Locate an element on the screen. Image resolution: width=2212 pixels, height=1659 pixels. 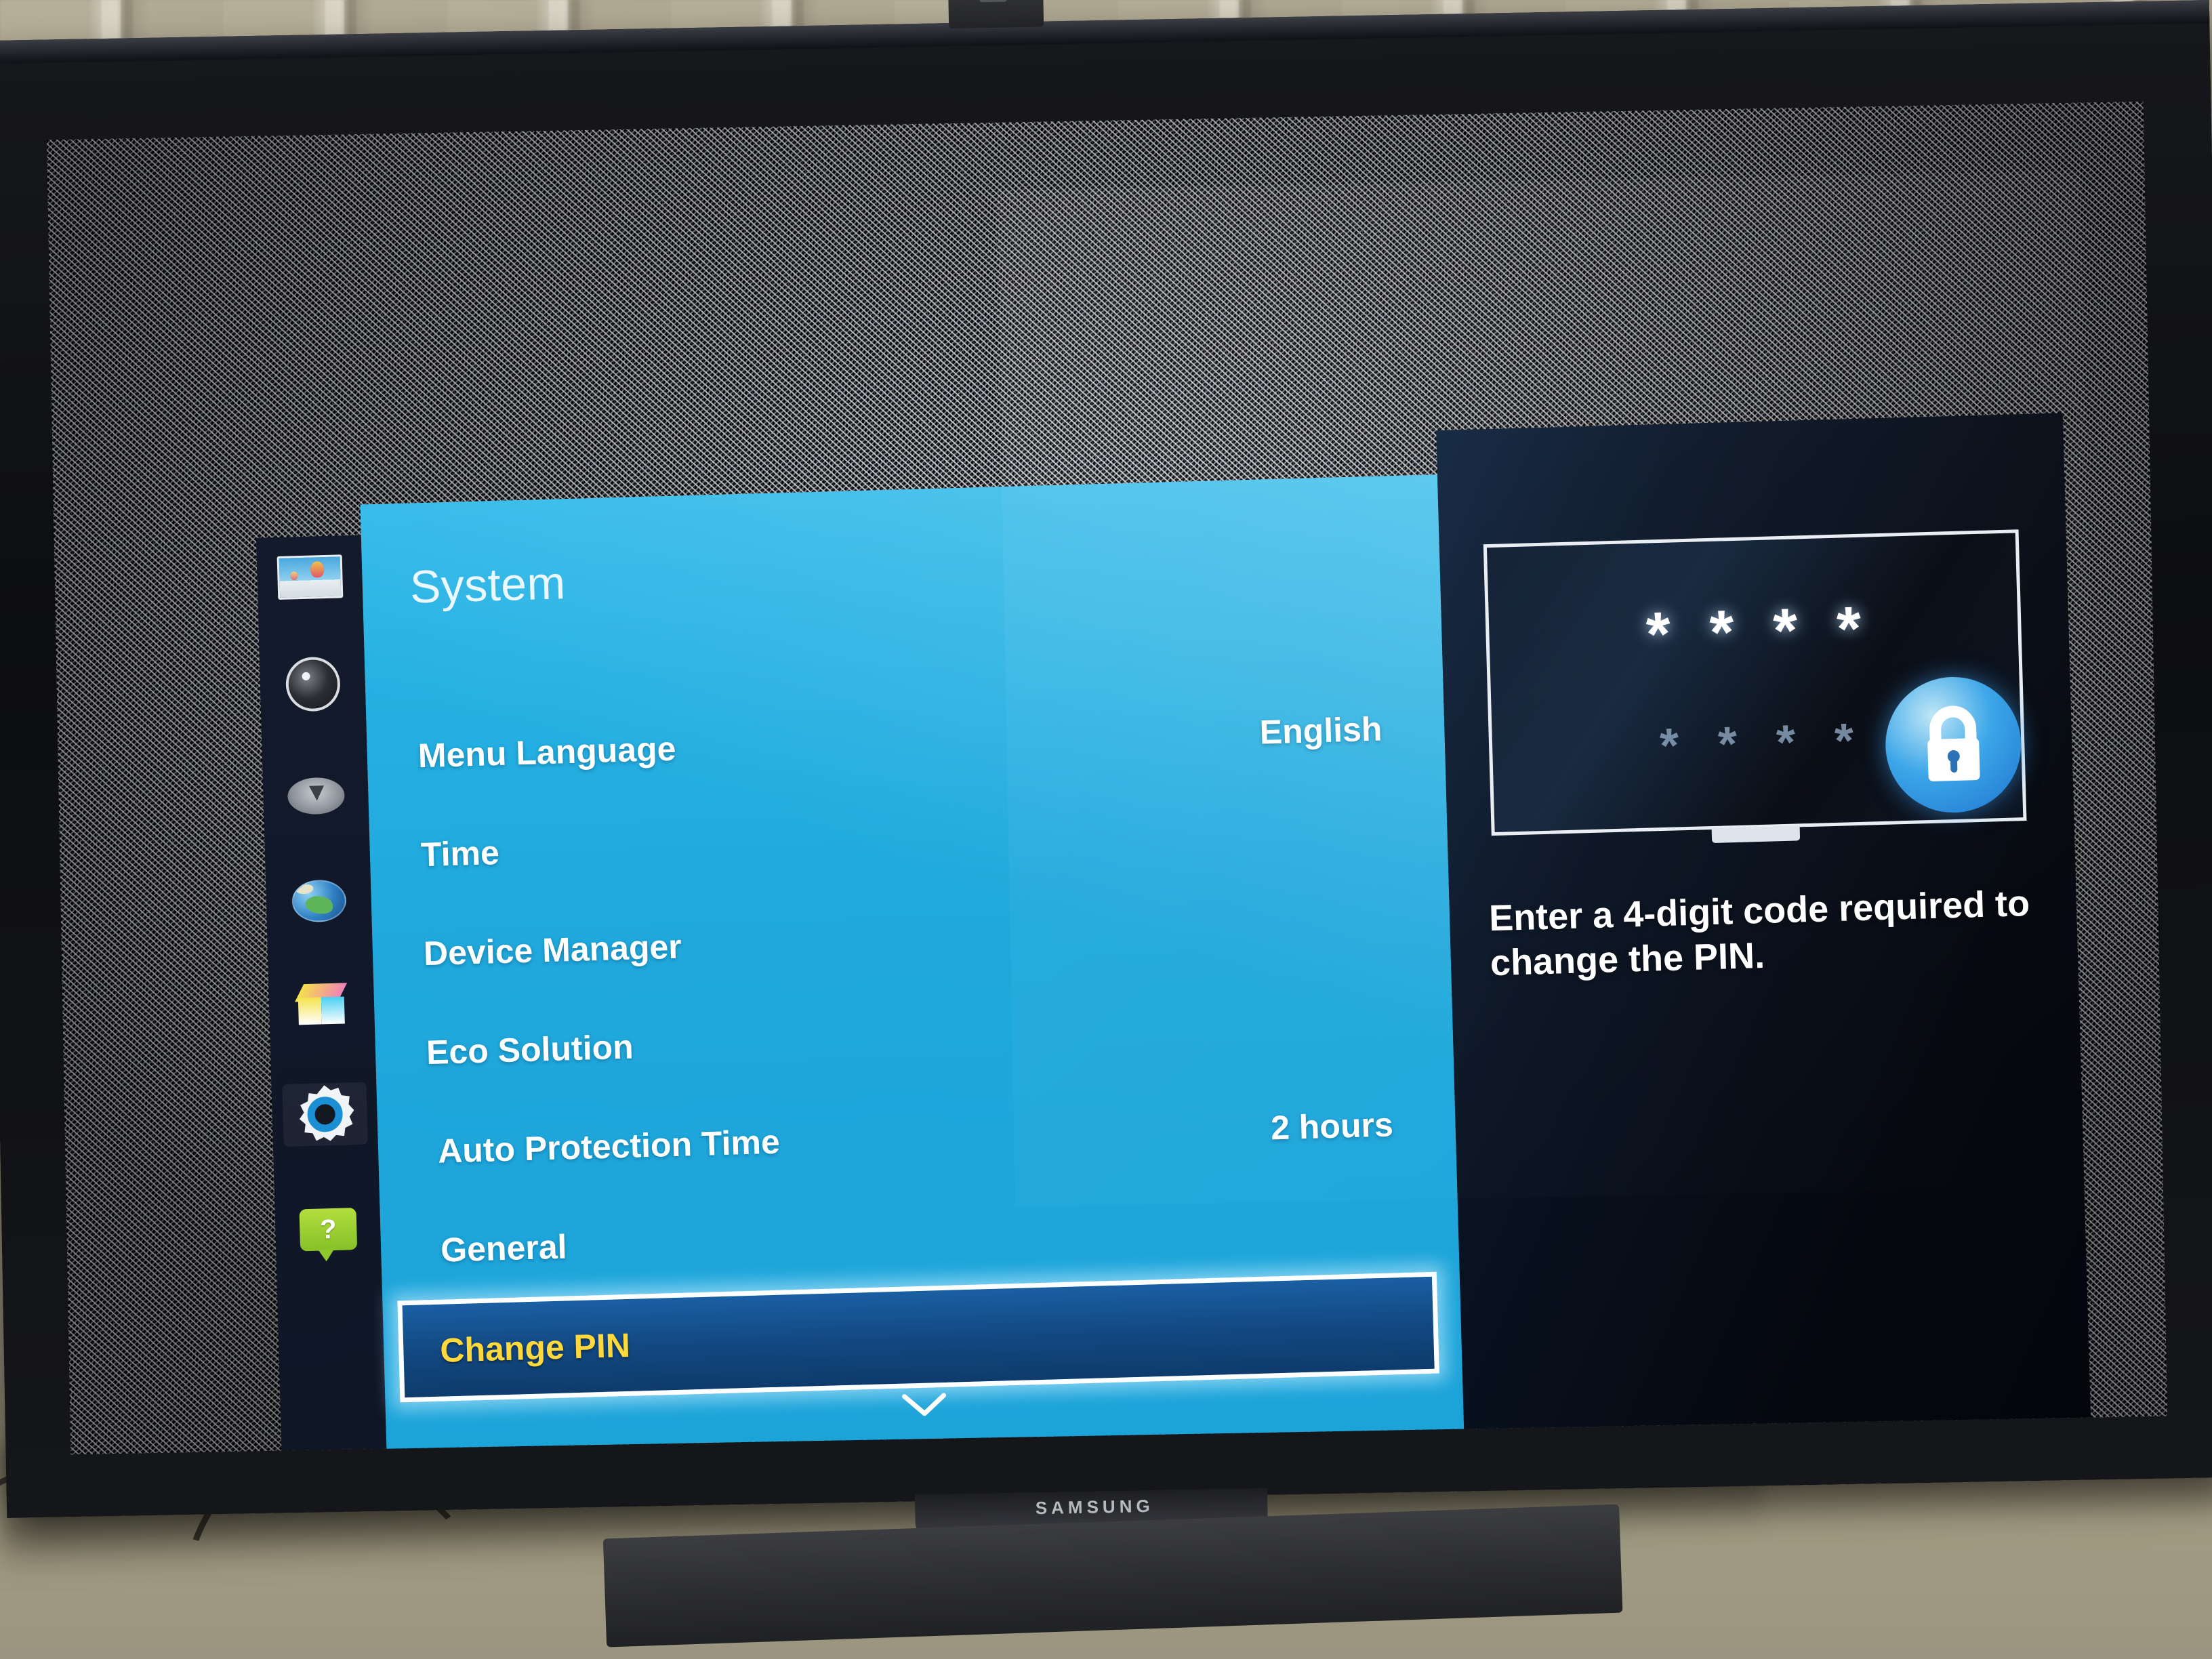
sidebar-item-support: ? is located at coordinates (328, 1229).